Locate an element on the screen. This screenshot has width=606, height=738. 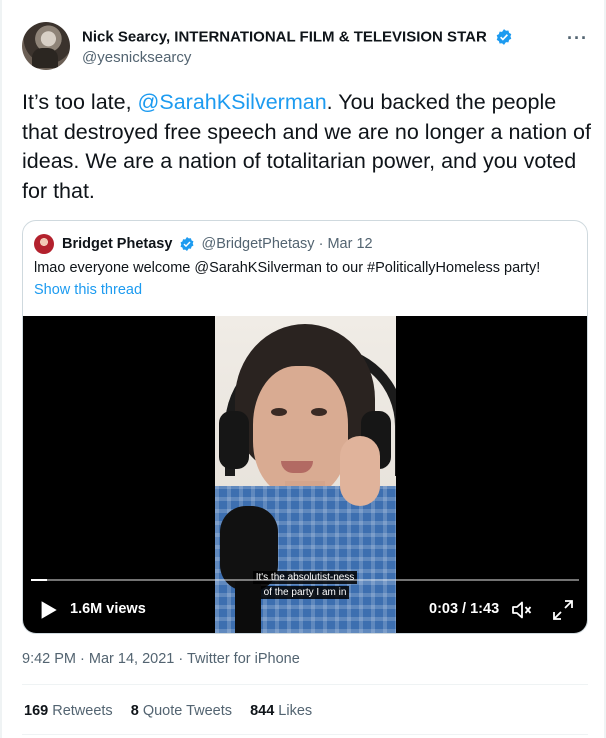
quoted-avatar is located at coordinates (44, 244).